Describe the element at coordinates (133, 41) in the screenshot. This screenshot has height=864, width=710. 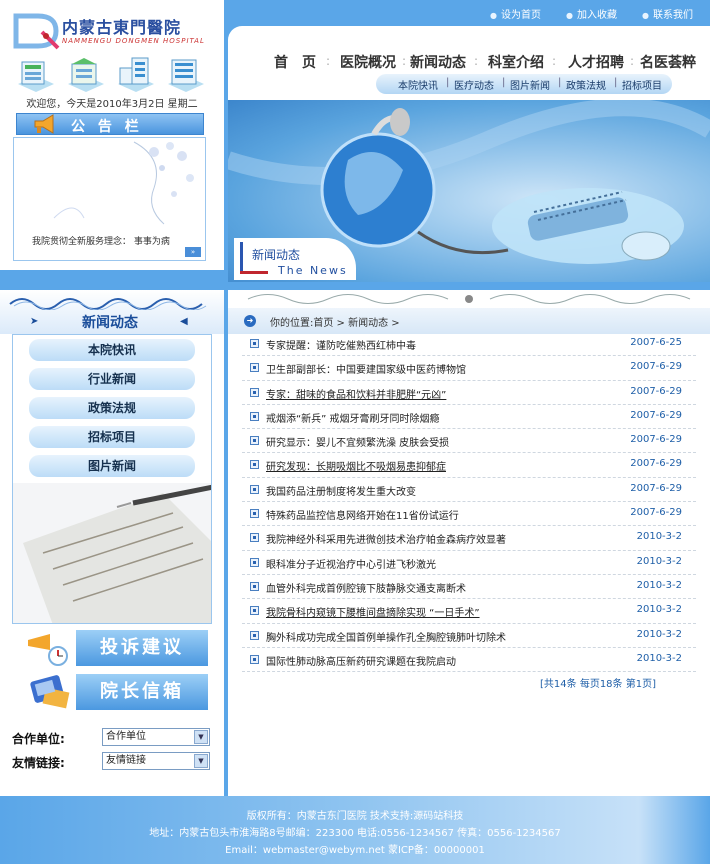
I see `hospital-name-en: NAMMENGU DONGMEN HOSPITAL` at that location.